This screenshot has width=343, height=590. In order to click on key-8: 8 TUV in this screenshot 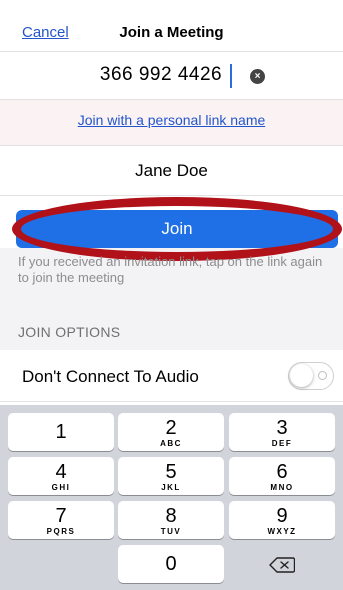, I will do `click(171, 520)`.